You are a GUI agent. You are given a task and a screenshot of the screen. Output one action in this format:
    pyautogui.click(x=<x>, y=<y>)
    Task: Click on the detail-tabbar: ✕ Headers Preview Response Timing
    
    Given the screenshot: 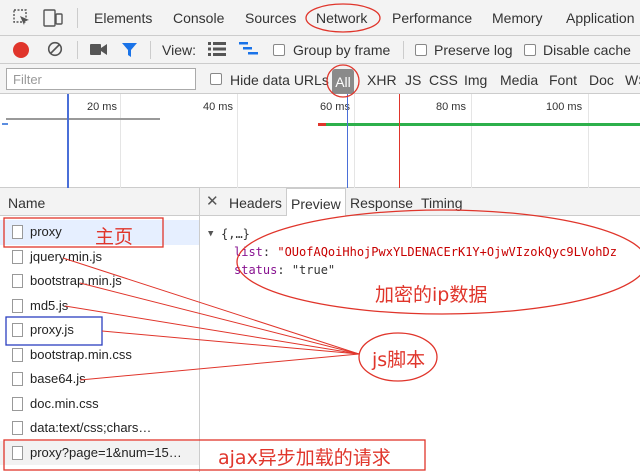 What is the action you would take?
    pyautogui.click(x=420, y=202)
    